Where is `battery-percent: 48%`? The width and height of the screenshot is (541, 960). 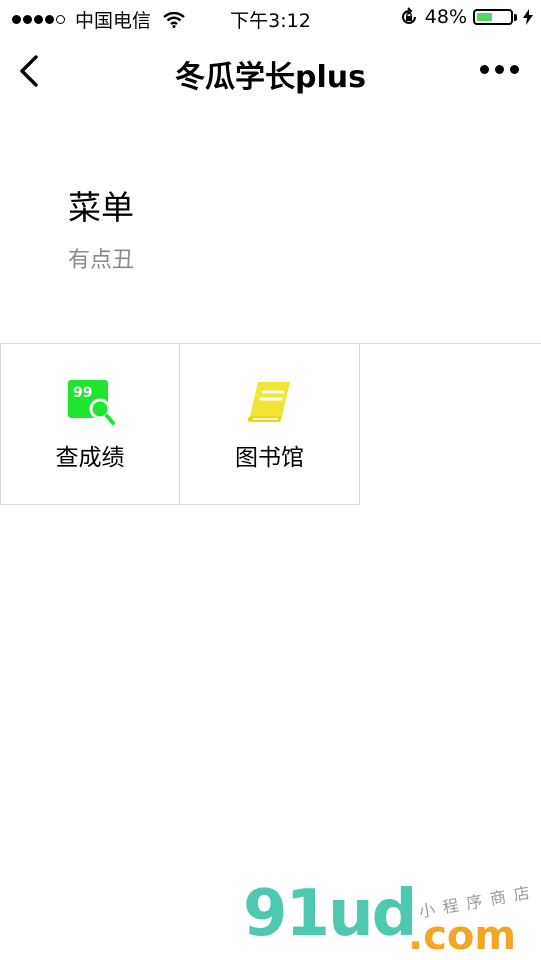 battery-percent: 48% is located at coordinates (445, 17).